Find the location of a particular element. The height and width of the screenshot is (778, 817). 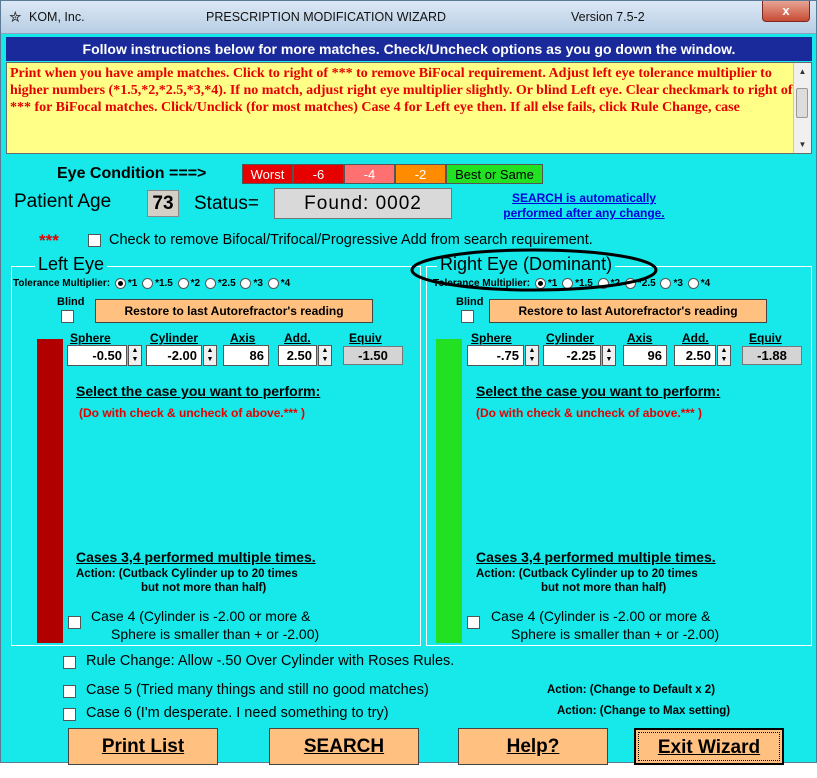

right-cylinder-input: -2.25 is located at coordinates (572, 355).